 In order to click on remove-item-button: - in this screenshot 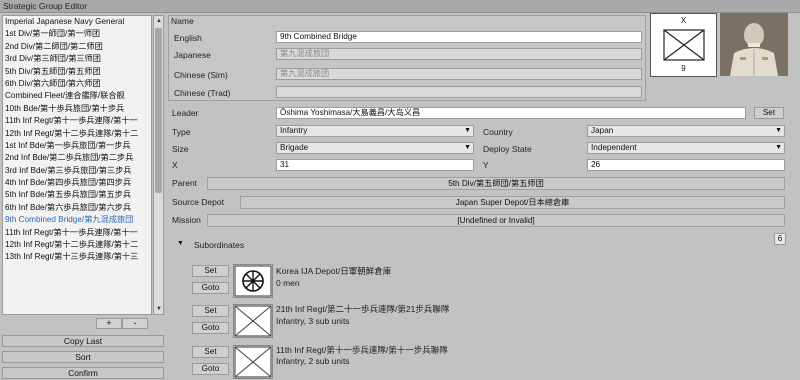, I will do `click(135, 323)`.